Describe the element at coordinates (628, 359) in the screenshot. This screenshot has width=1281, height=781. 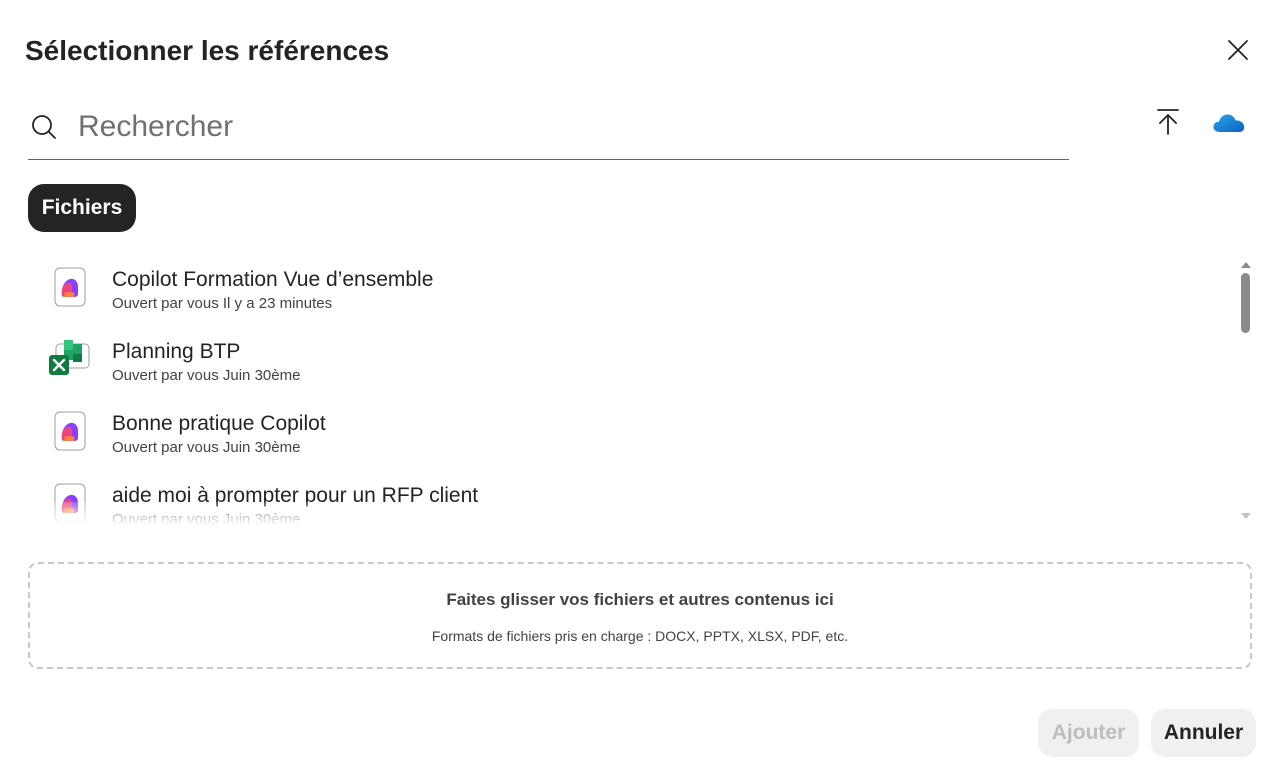
I see `list-item: Planning BTP Ouvert par vous Juin 30ème` at that location.